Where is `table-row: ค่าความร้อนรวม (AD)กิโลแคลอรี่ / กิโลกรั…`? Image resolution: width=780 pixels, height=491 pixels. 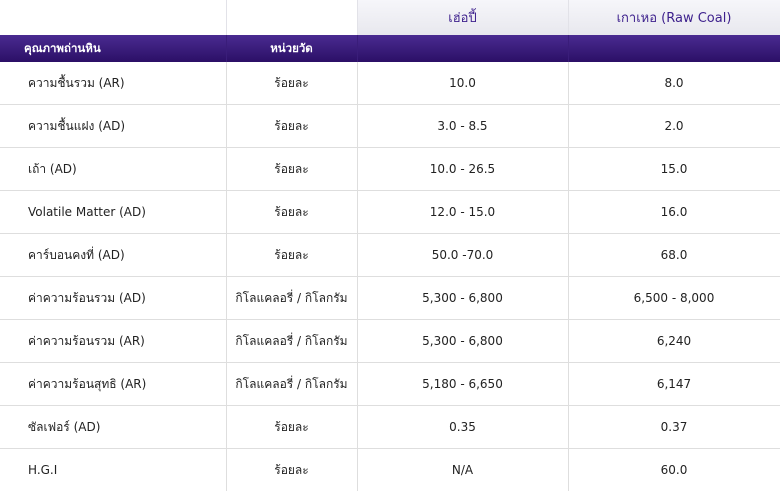
table-row: ค่าความร้อนรวม (AD)กิโลแคลอรี่ / กิโลกรั… is located at coordinates (390, 298).